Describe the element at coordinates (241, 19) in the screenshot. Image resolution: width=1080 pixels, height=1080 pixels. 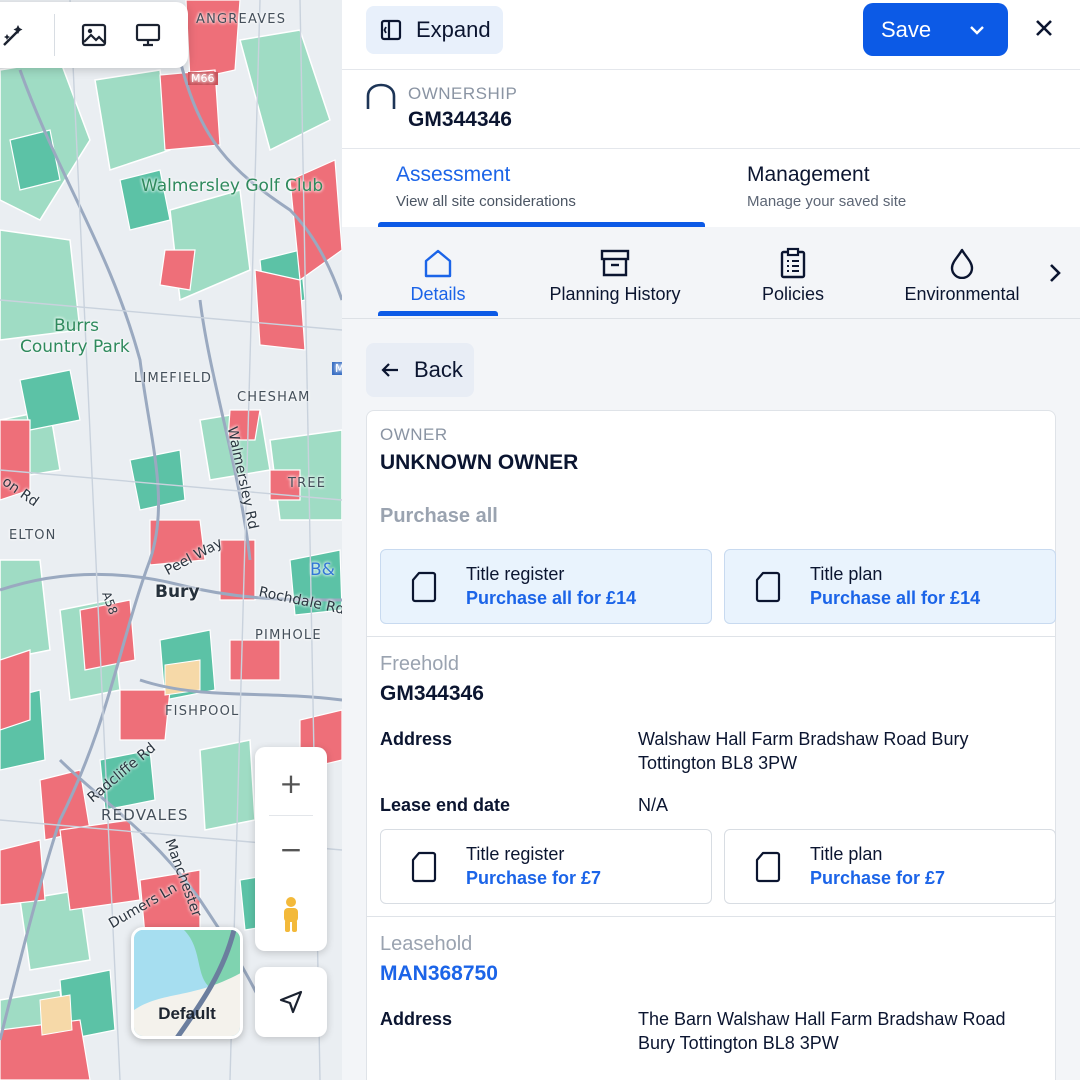
I see `map-label-angreaves: ANGREAVES` at that location.